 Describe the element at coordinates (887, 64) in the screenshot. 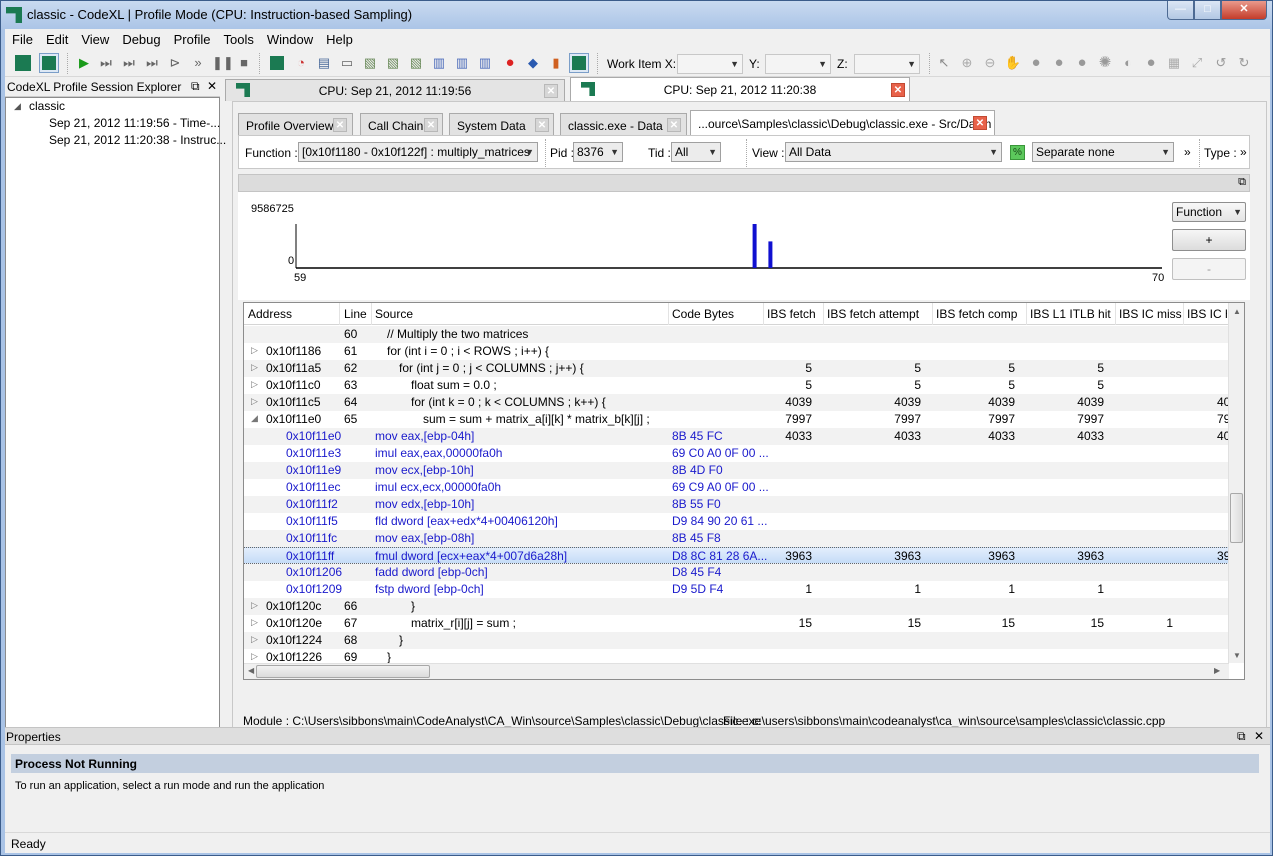

I see `work-item-z-select: ▼` at that location.